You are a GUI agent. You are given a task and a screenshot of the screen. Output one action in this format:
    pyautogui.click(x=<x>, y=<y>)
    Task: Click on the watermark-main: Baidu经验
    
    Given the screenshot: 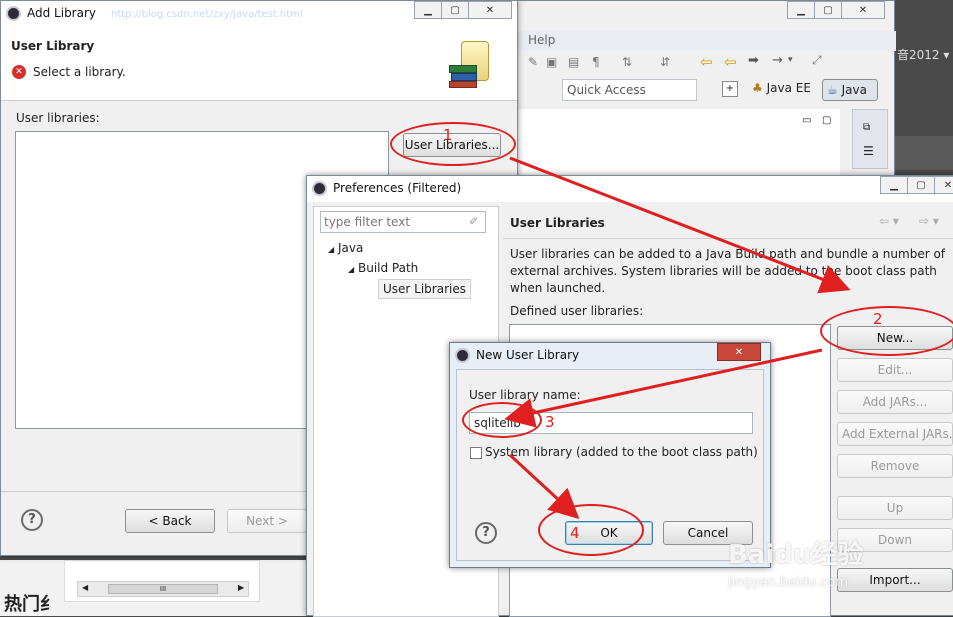 What is the action you would take?
    pyautogui.click(x=796, y=555)
    